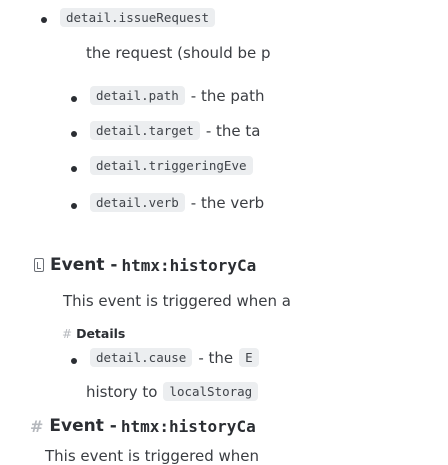  I want to click on code-detail-issue-request: detail.issueRequest, so click(137, 17).